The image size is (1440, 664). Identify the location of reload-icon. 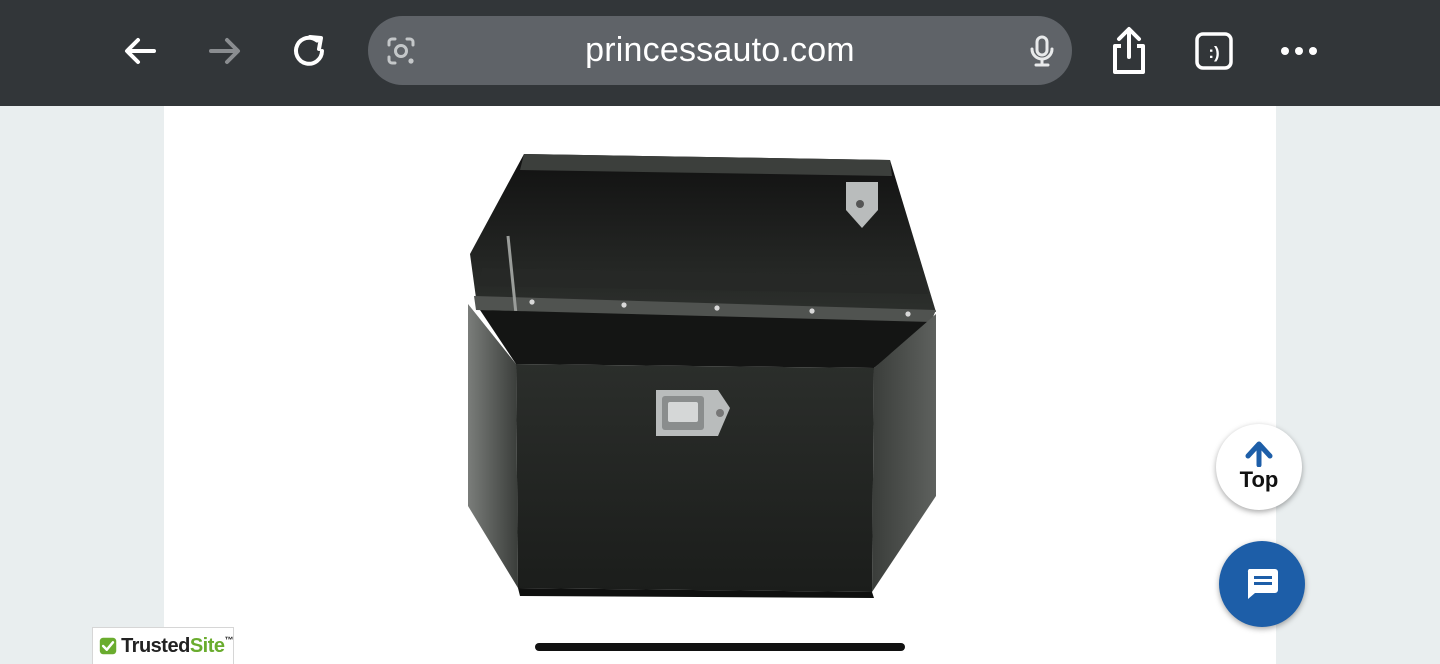
(309, 50).